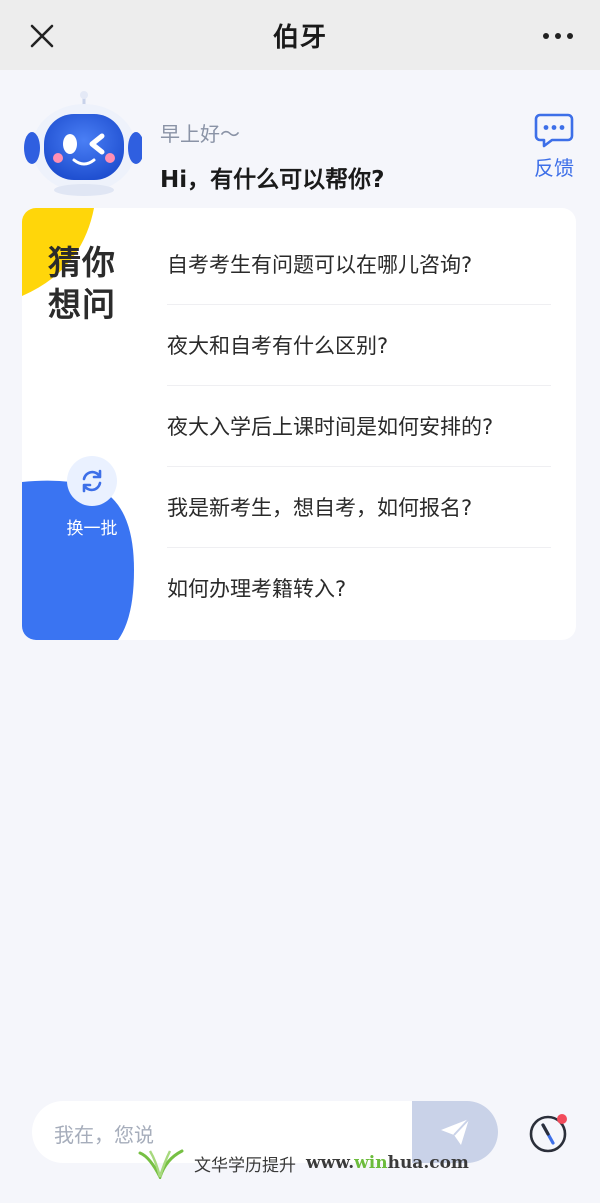 This screenshot has width=600, height=1203. What do you see at coordinates (455, 1131) in the screenshot?
I see `paper-plane-icon` at bounding box center [455, 1131].